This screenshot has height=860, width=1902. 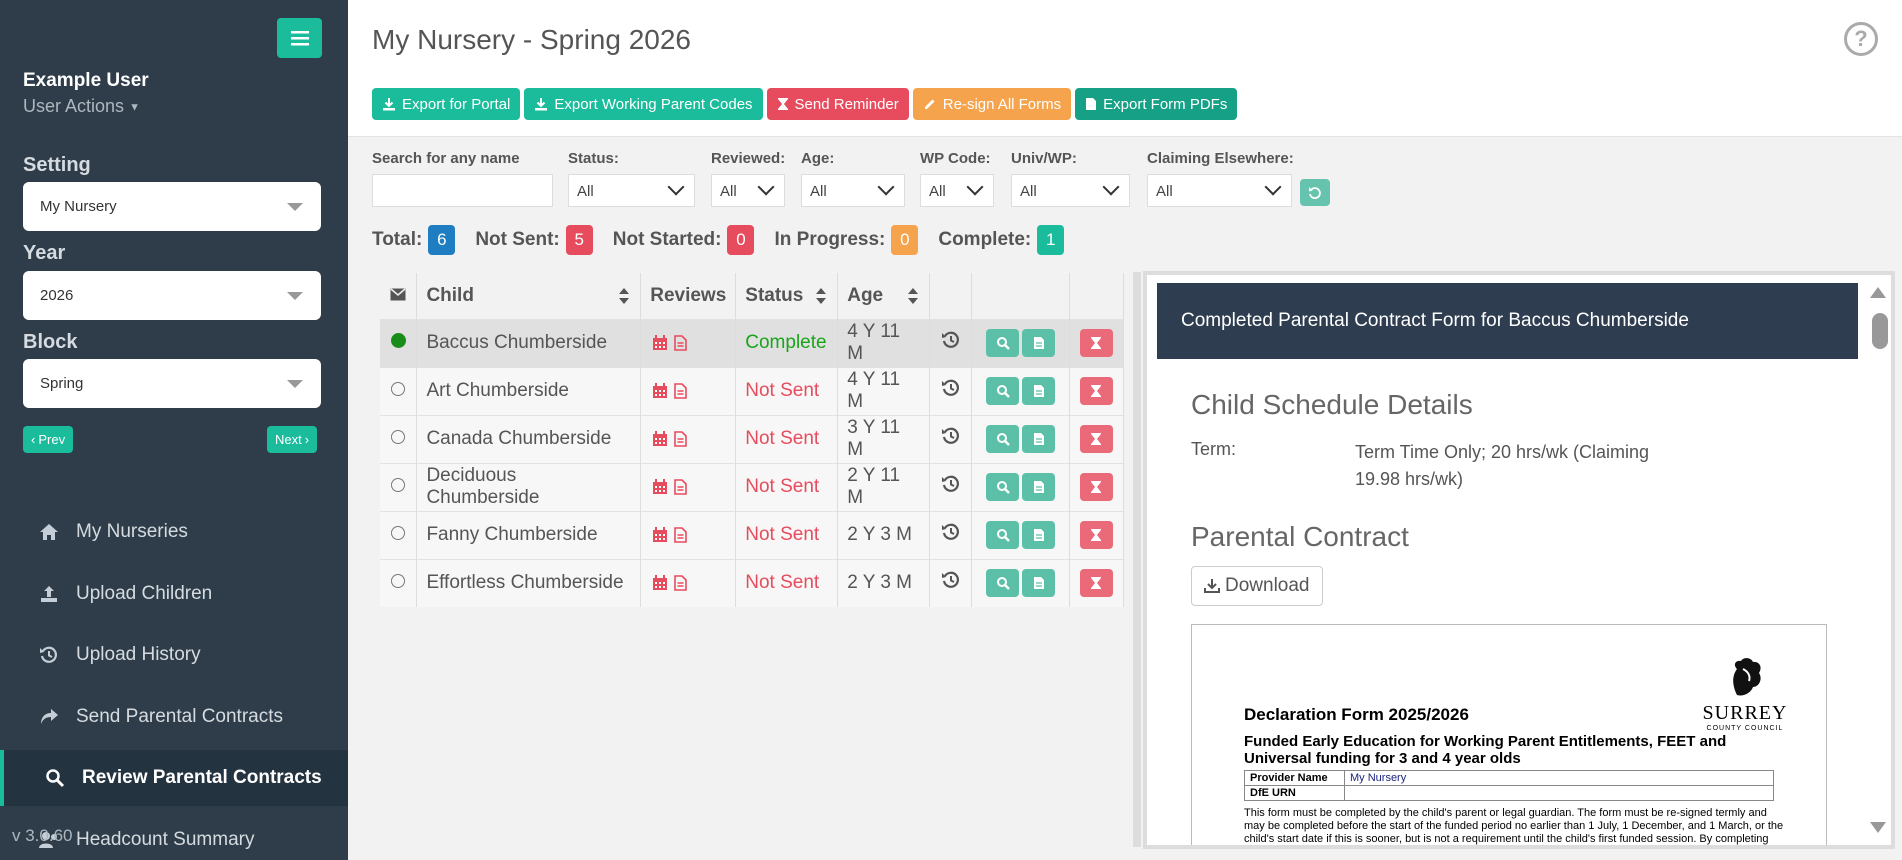 I want to click on table-row: Fanny Chumberside Not Sent 2 Y 3 M, so click(x=752, y=534).